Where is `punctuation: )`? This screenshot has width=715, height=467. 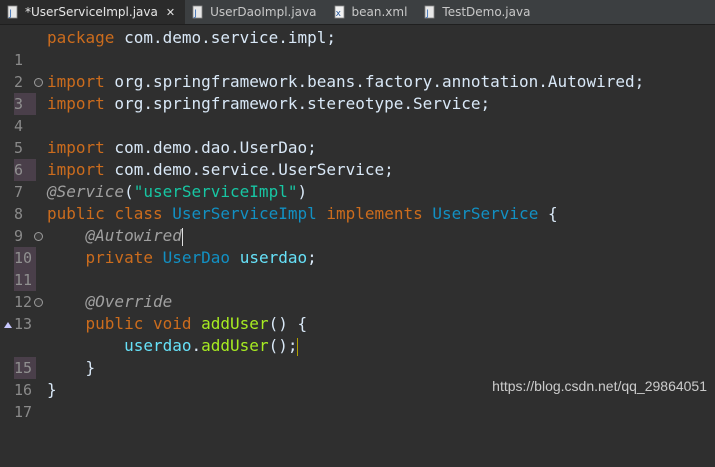
punctuation: ) is located at coordinates (302, 191).